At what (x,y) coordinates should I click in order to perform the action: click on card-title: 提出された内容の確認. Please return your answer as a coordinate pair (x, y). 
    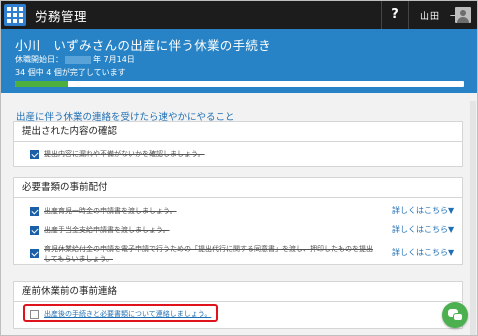
    Looking at the image, I should click on (238, 132).